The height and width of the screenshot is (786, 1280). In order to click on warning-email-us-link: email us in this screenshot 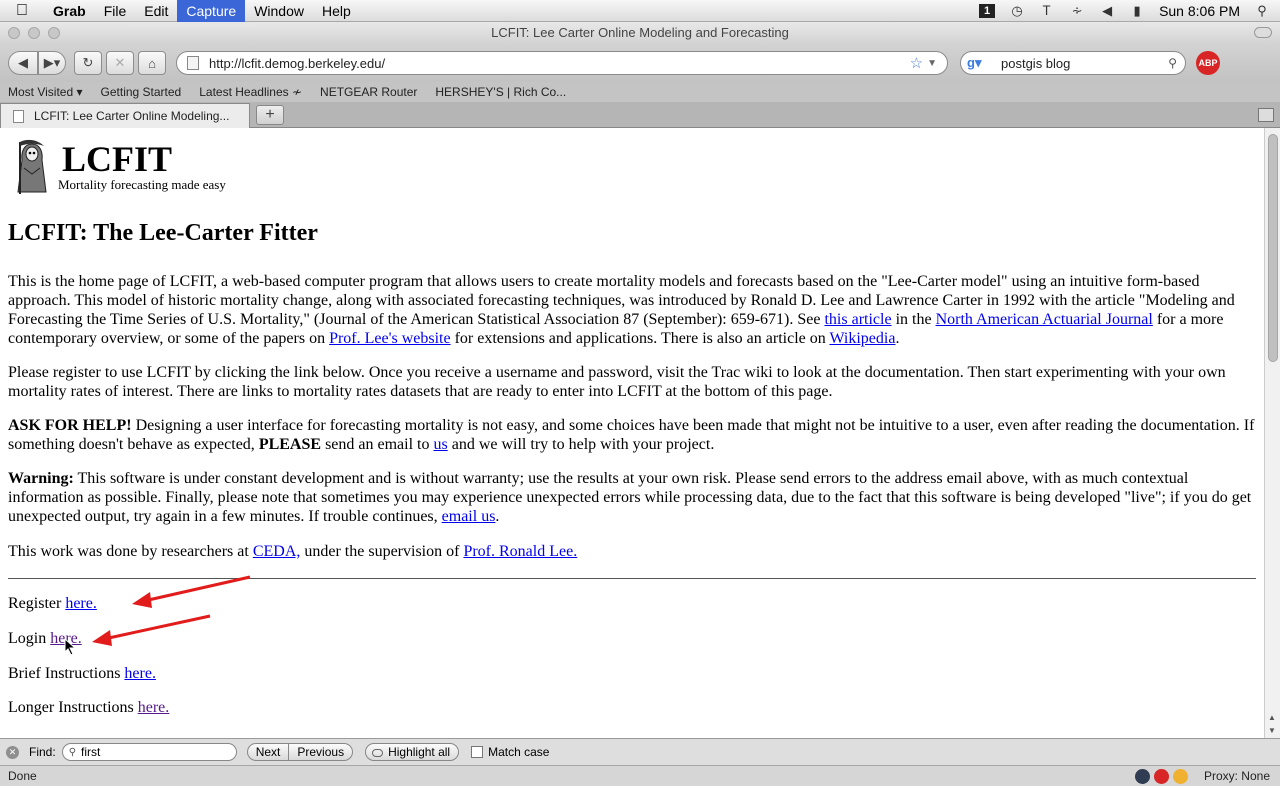, I will do `click(469, 516)`.